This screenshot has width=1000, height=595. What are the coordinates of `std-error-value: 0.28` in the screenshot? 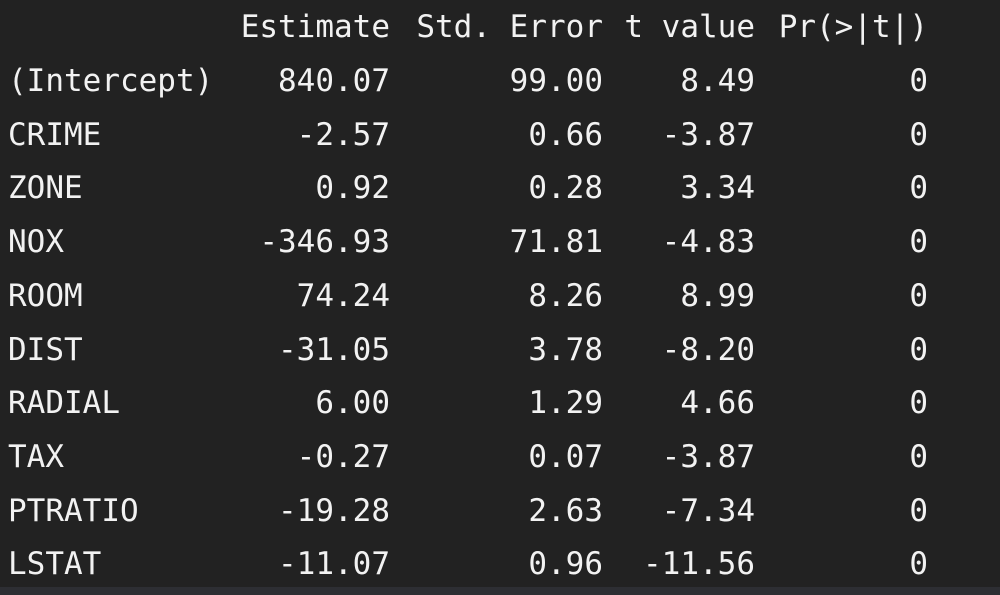 It's located at (565, 188).